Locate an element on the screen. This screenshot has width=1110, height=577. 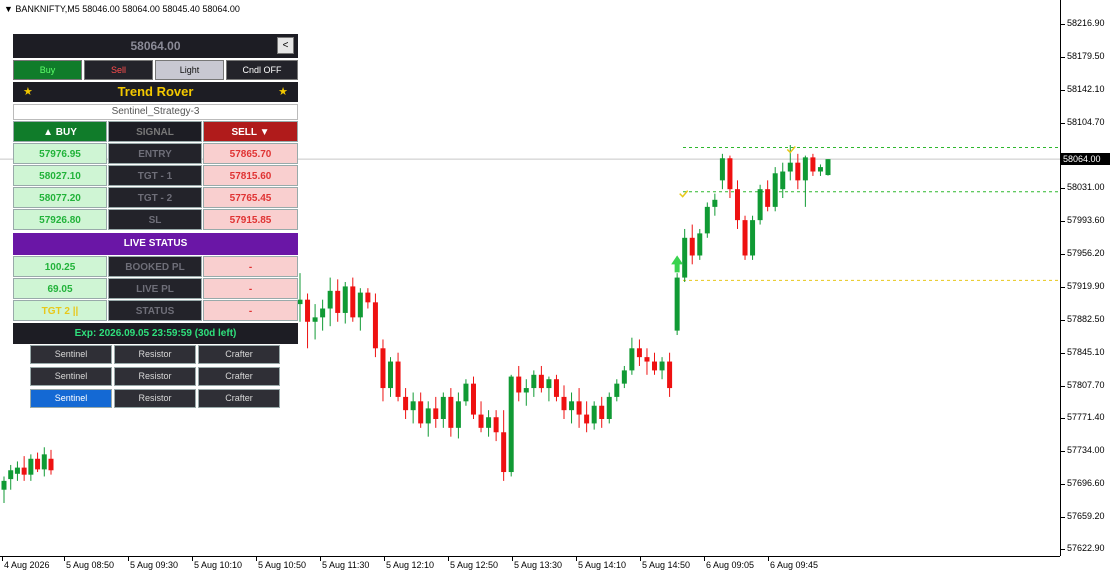
price-tick-label: 58142.10 is located at coordinates (1083, 89).